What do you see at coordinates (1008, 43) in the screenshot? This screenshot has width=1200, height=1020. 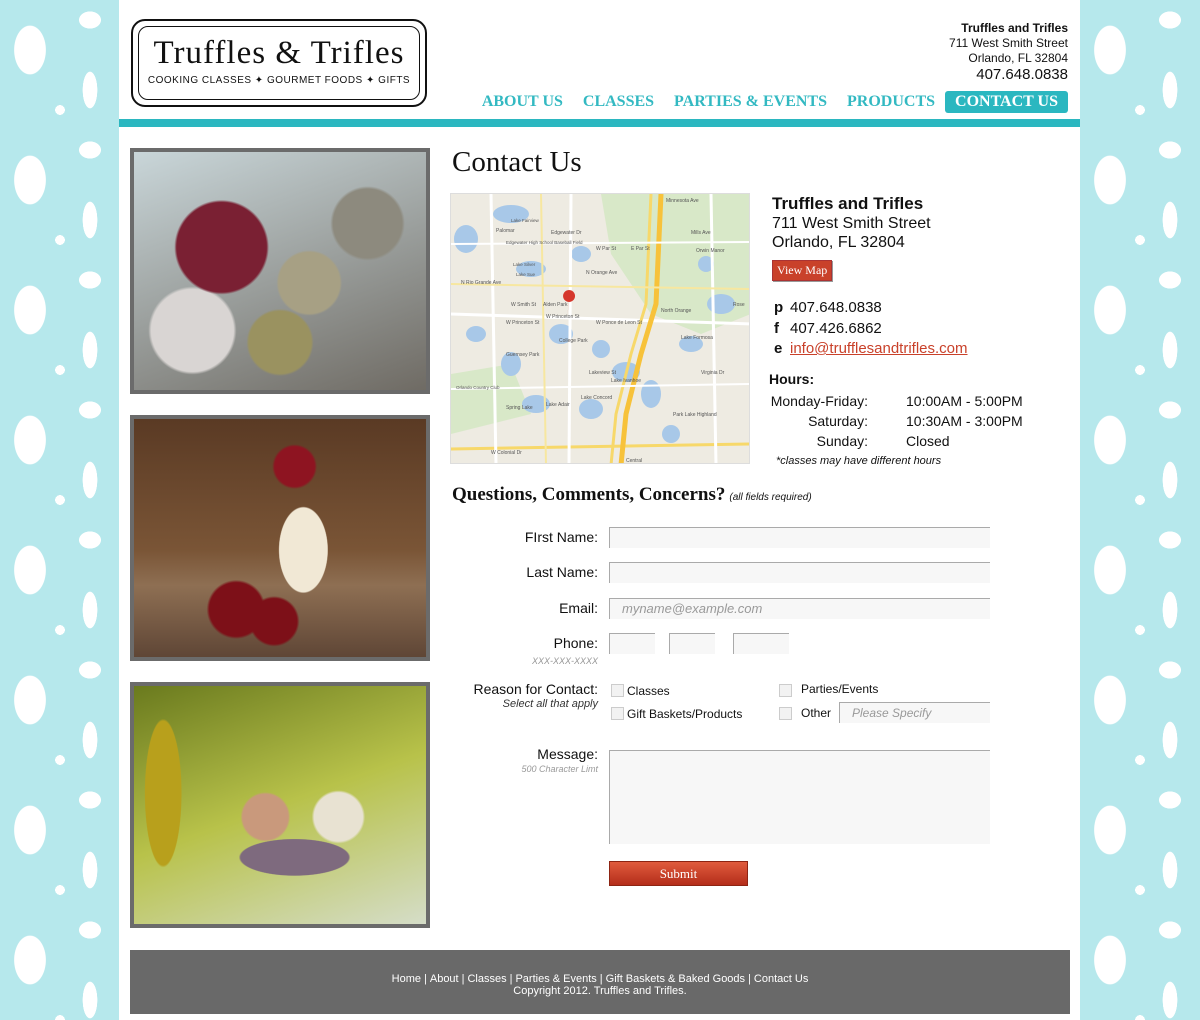 I see `header-street: 711 West Smith Street` at bounding box center [1008, 43].